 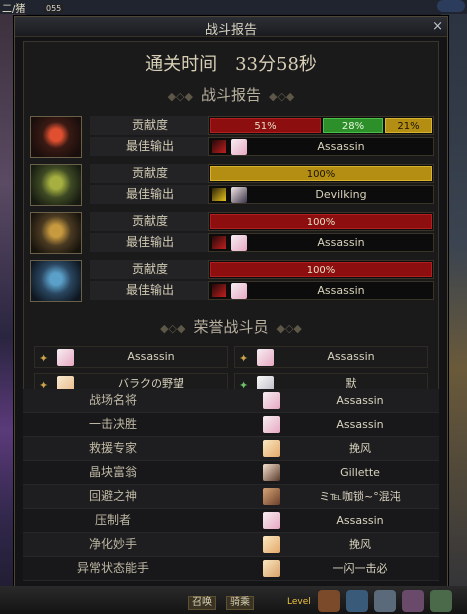 What do you see at coordinates (437, 26) in the screenshot?
I see `close-icon: ×` at bounding box center [437, 26].